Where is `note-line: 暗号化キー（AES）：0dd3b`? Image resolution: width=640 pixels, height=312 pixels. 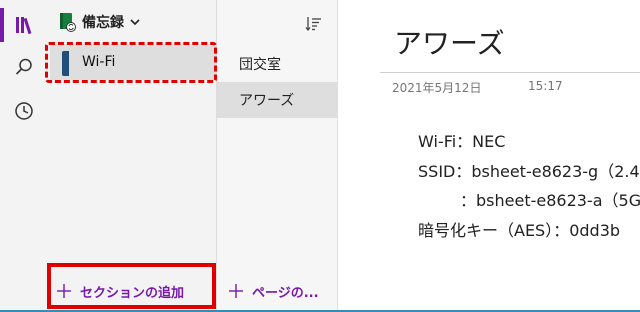
note-line: 暗号化キー（AES）：0dd3b is located at coordinates (519, 229).